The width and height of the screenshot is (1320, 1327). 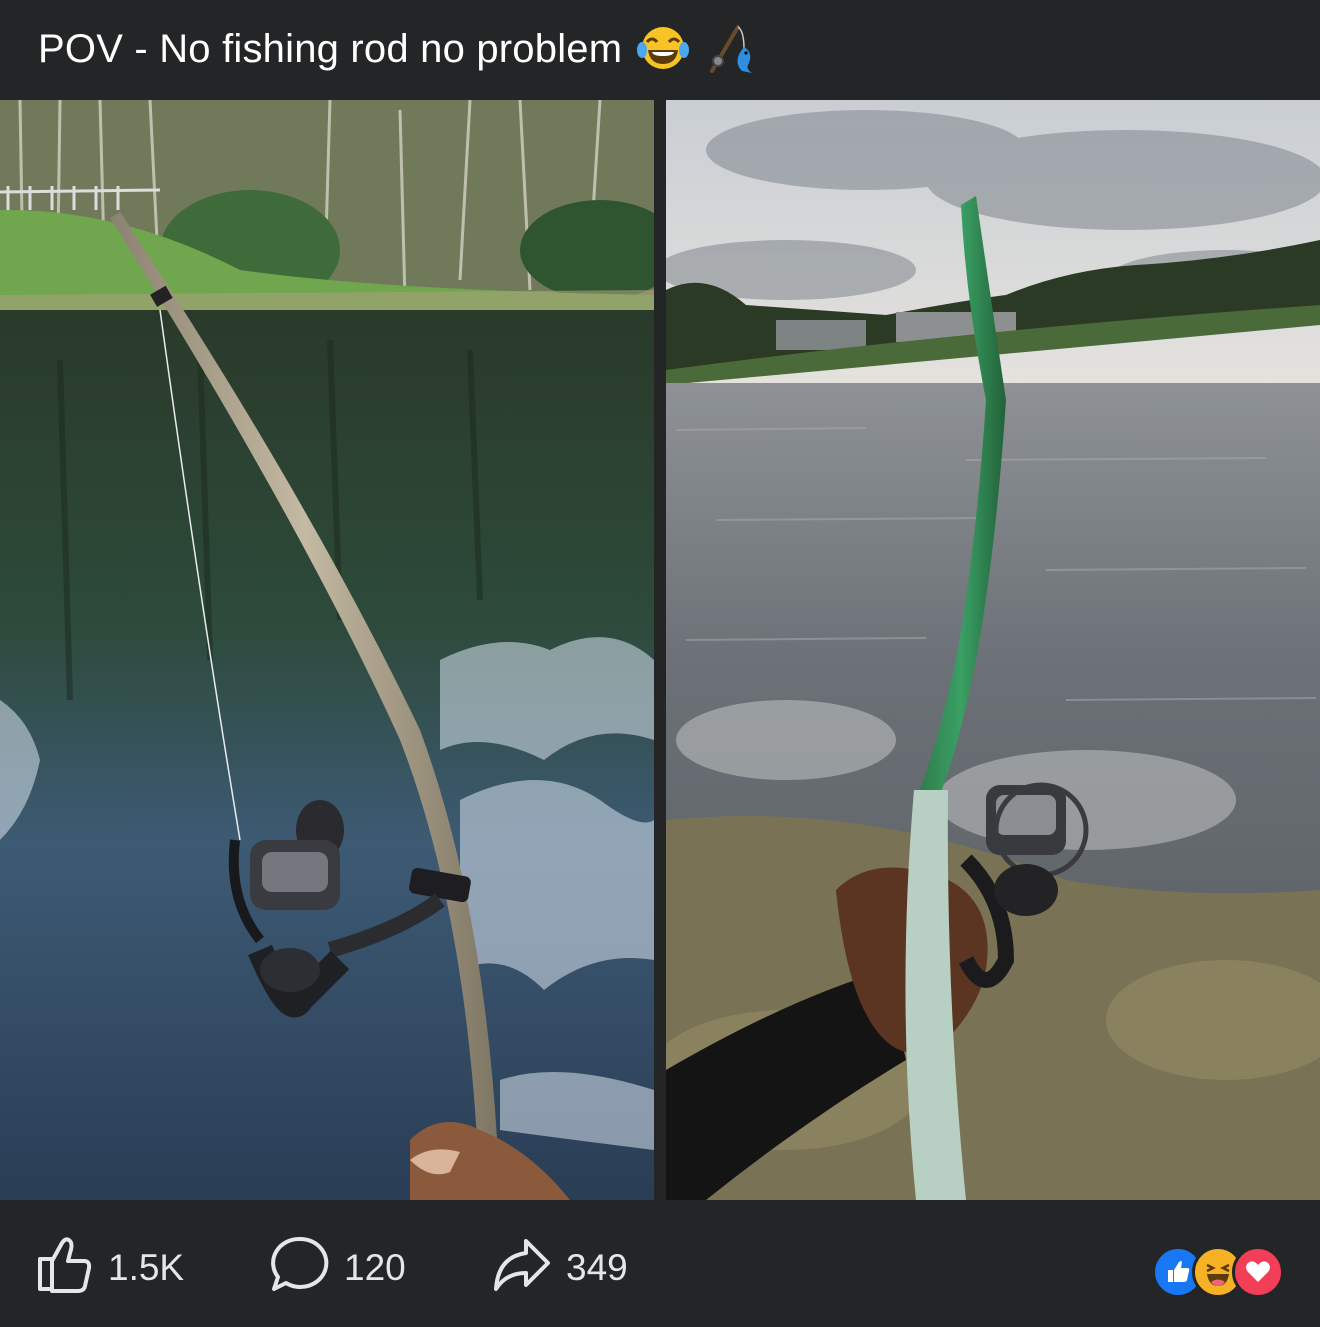 What do you see at coordinates (146, 1267) in the screenshot?
I see `like-count: 1.5K` at bounding box center [146, 1267].